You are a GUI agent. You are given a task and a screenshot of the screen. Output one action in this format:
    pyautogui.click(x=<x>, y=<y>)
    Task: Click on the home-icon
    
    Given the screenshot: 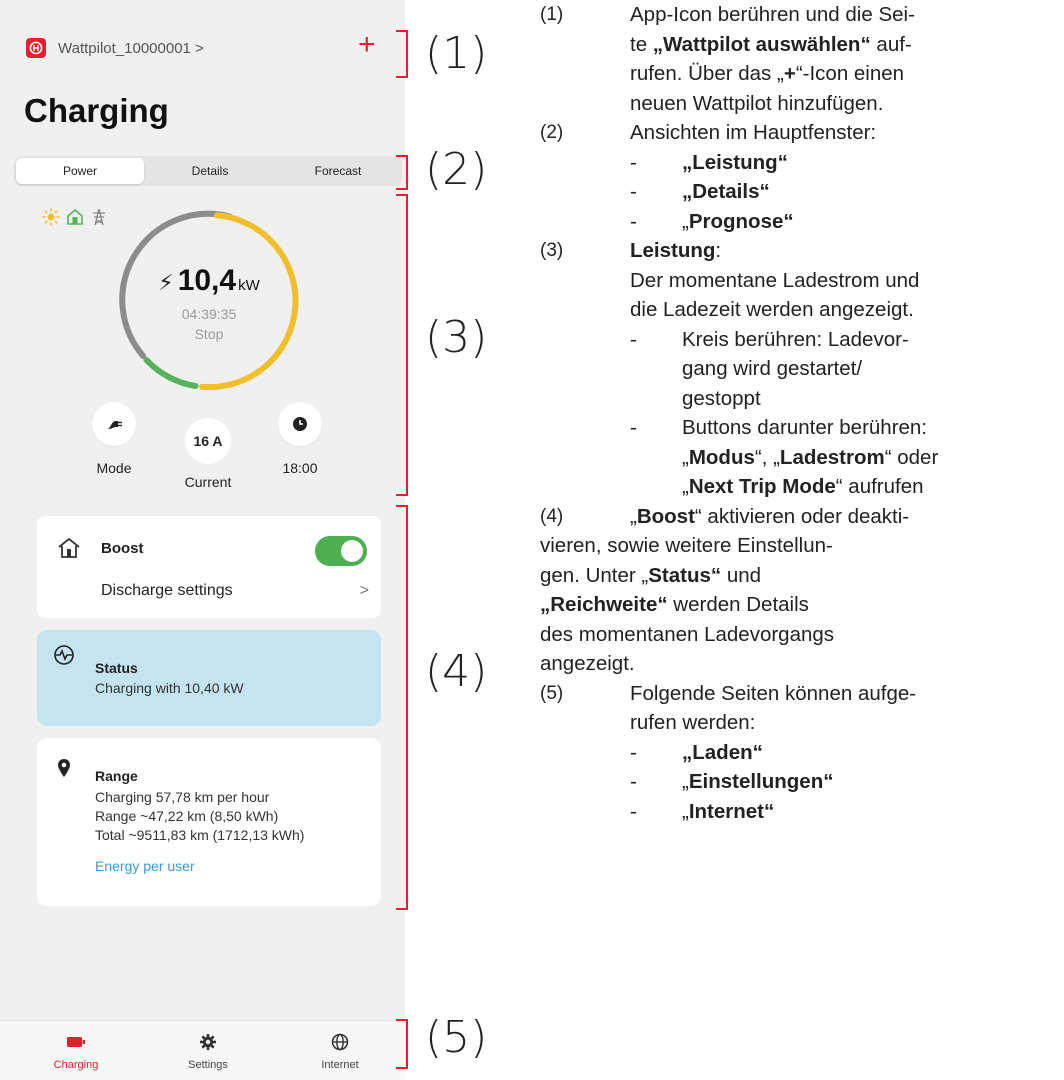 What is the action you would take?
    pyautogui.click(x=75, y=216)
    